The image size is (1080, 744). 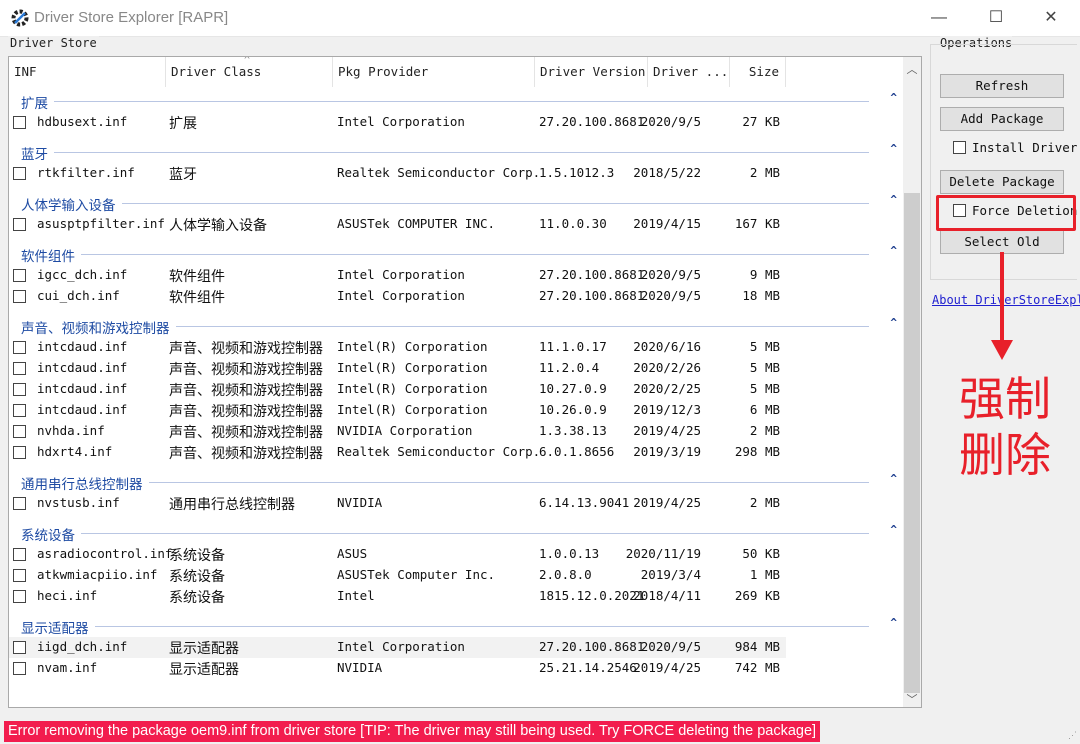 What do you see at coordinates (1072, 736) in the screenshot?
I see `resize-grip-icon: ⋰` at bounding box center [1072, 736].